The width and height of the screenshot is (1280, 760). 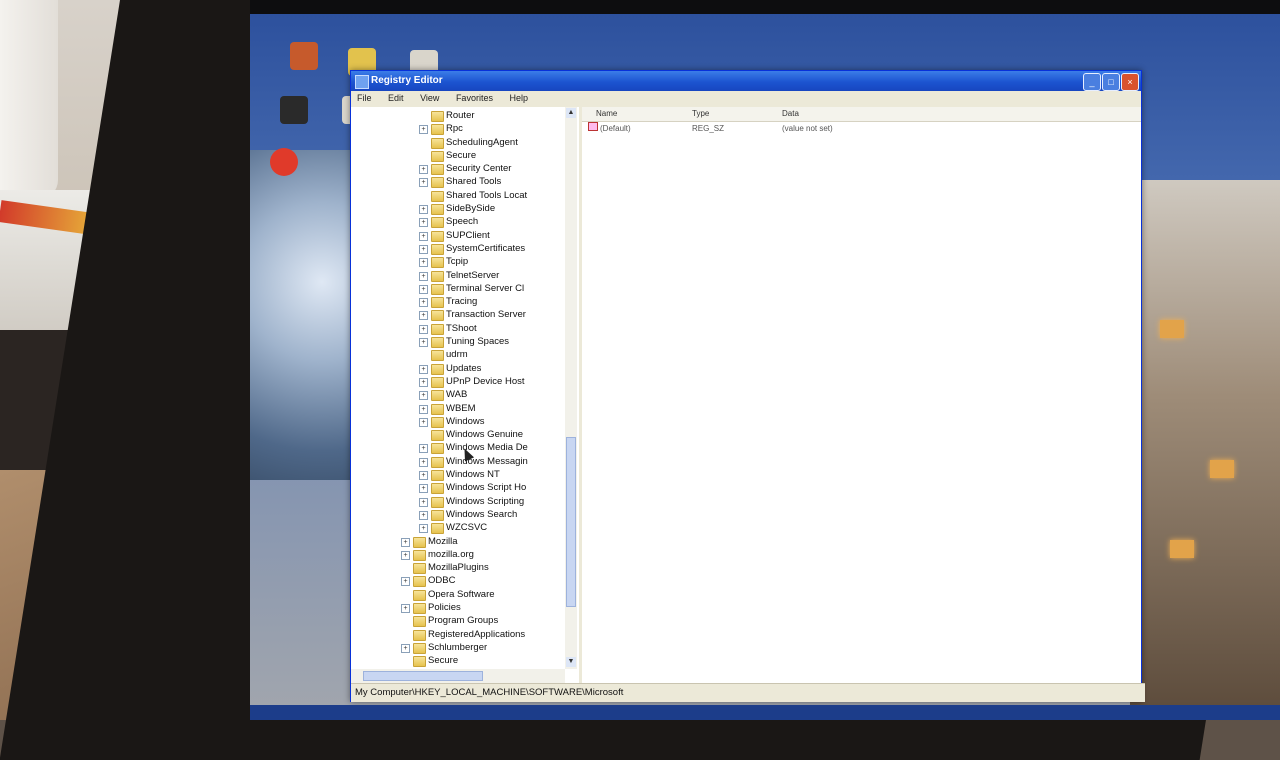 What do you see at coordinates (465, 182) in the screenshot?
I see `tree-item: + Shared Tools` at bounding box center [465, 182].